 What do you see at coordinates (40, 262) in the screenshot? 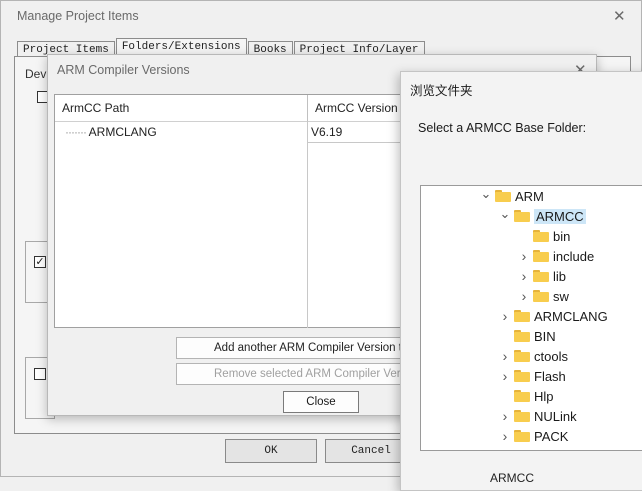
I see `checkbox-checked: ✓` at bounding box center [40, 262].